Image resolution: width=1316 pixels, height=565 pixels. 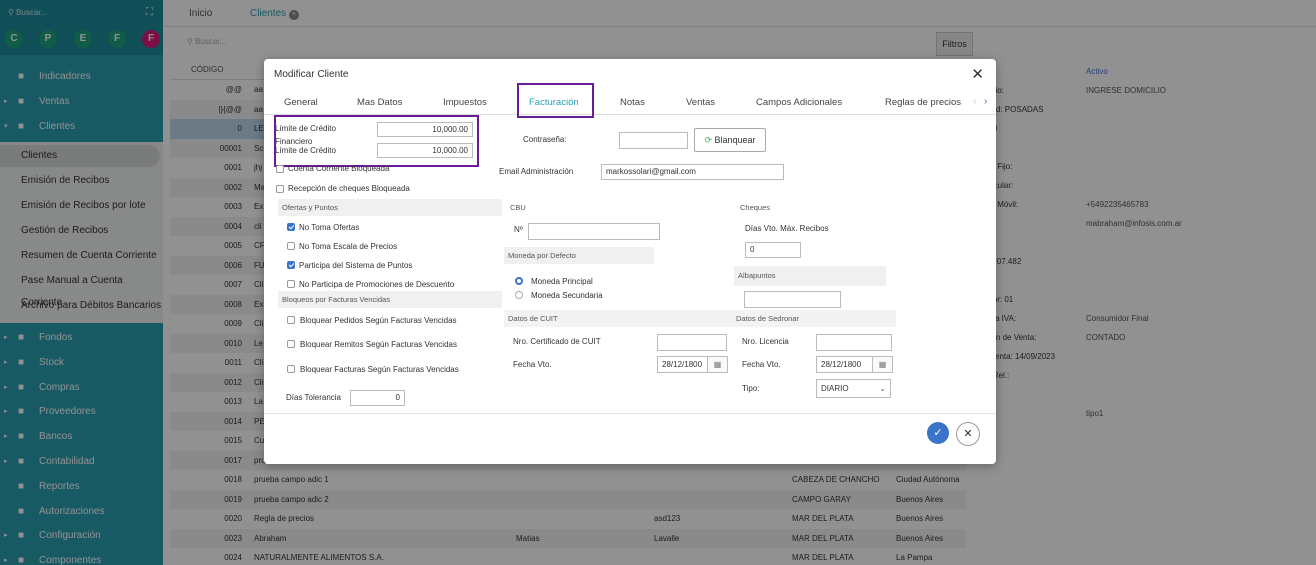 What do you see at coordinates (280, 189) in the screenshot?
I see `cheques-bloqueada-checkbox` at bounding box center [280, 189].